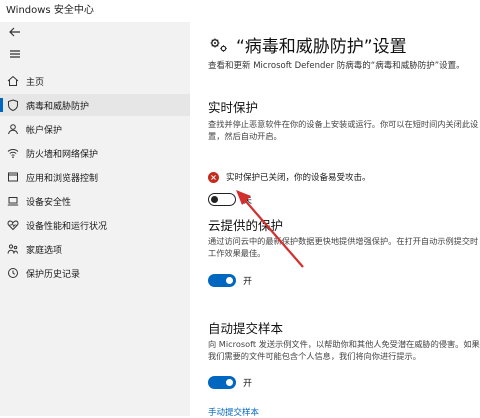  I want to click on realtime-warning-text: 实时保护已关闭，你的设备易受攻击。, so click(298, 178).